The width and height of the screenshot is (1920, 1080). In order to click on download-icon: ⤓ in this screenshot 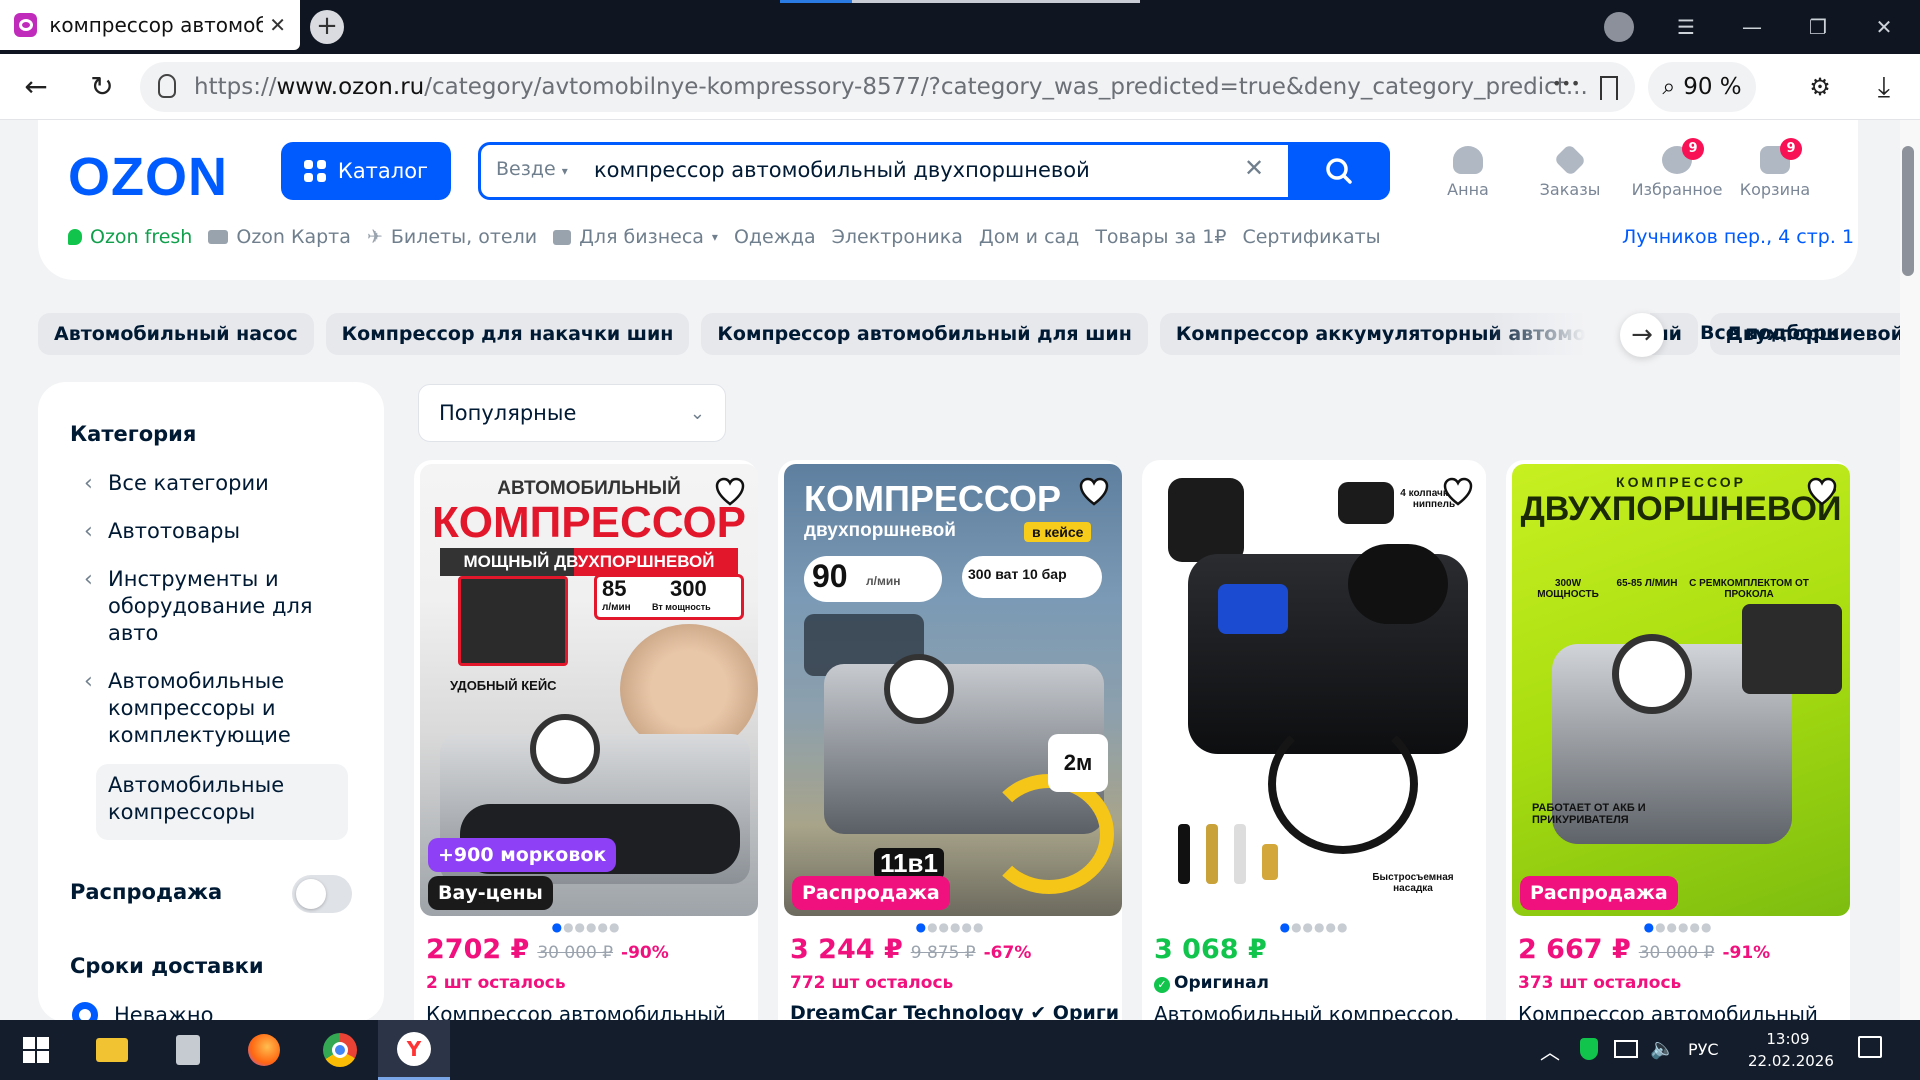, I will do `click(1884, 87)`.